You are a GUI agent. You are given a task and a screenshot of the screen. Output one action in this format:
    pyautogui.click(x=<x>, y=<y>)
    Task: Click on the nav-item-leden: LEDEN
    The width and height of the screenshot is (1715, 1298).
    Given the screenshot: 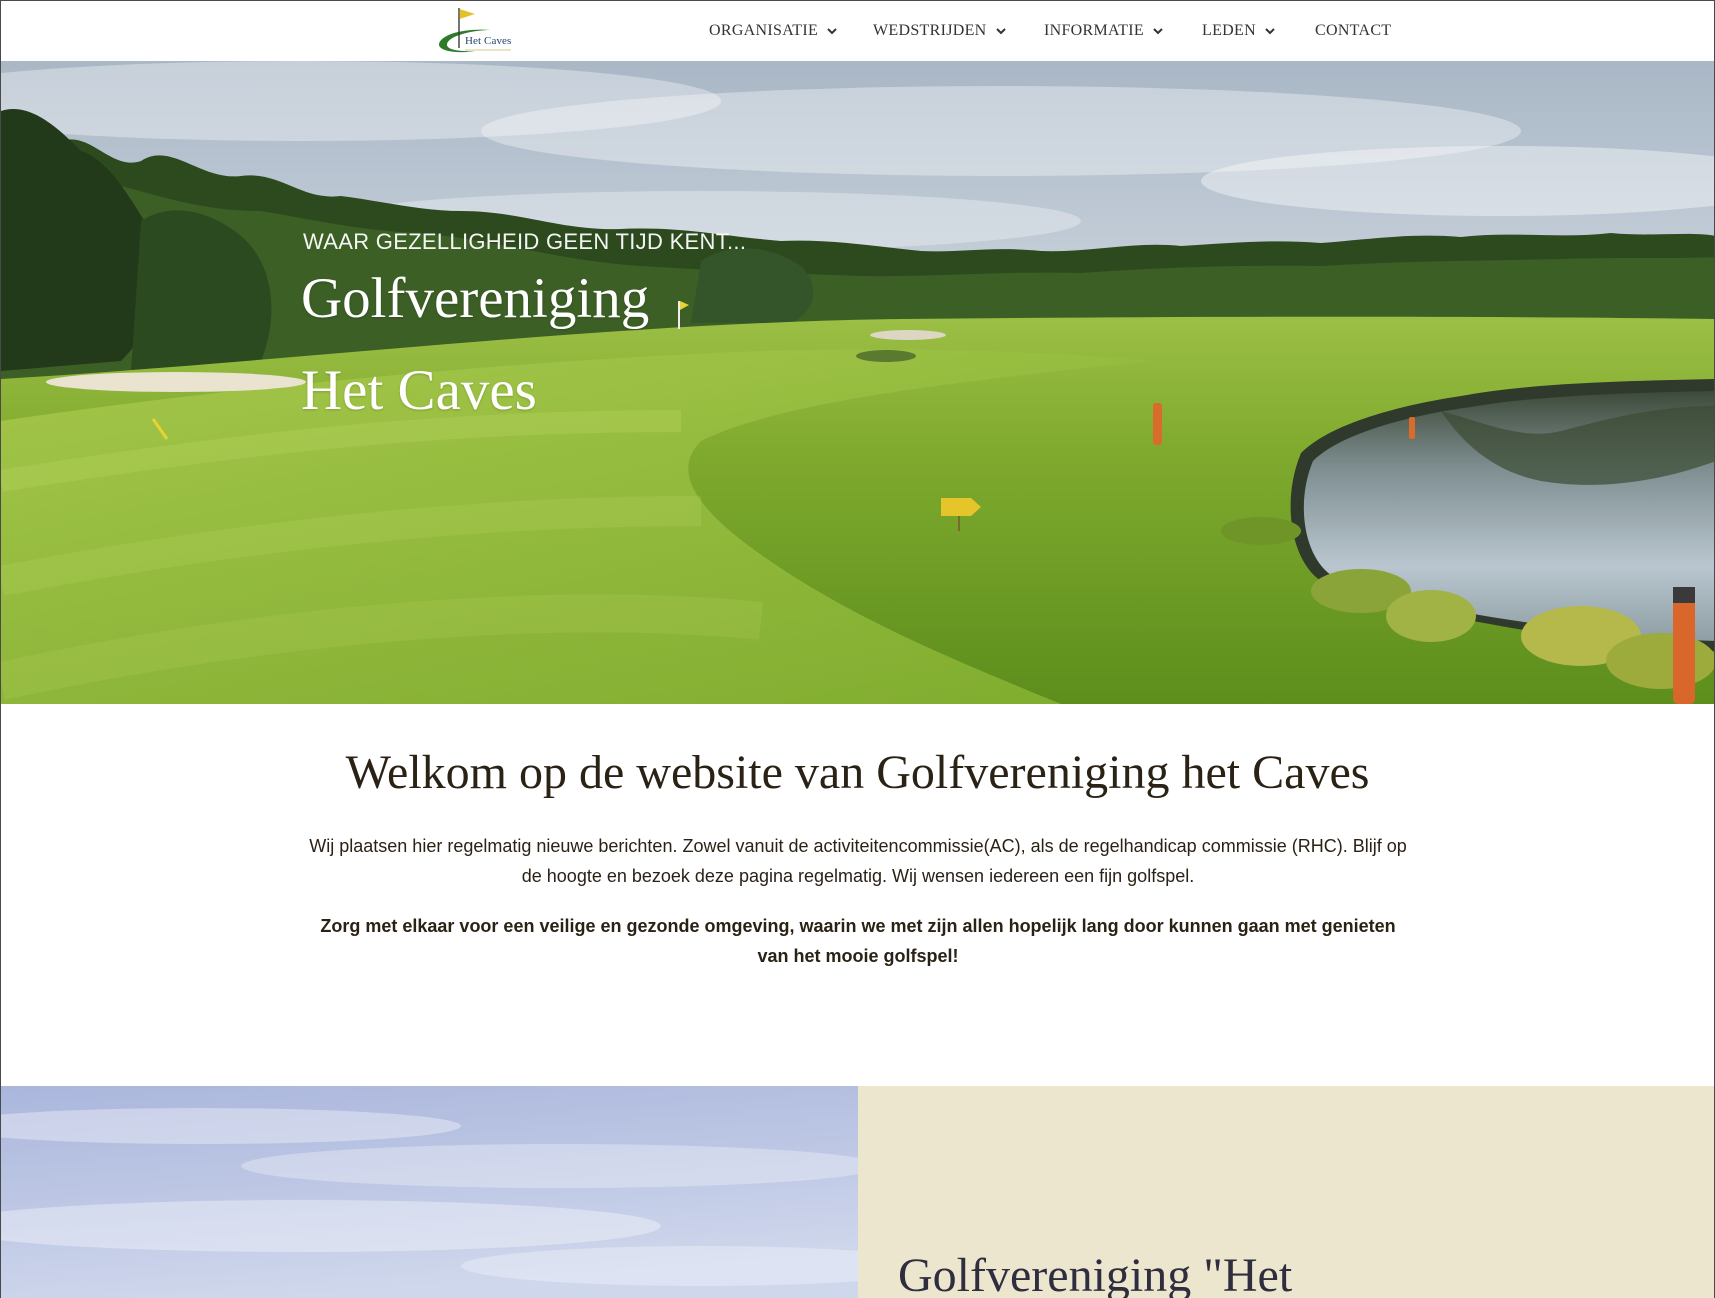 What is the action you would take?
    pyautogui.click(x=1239, y=31)
    